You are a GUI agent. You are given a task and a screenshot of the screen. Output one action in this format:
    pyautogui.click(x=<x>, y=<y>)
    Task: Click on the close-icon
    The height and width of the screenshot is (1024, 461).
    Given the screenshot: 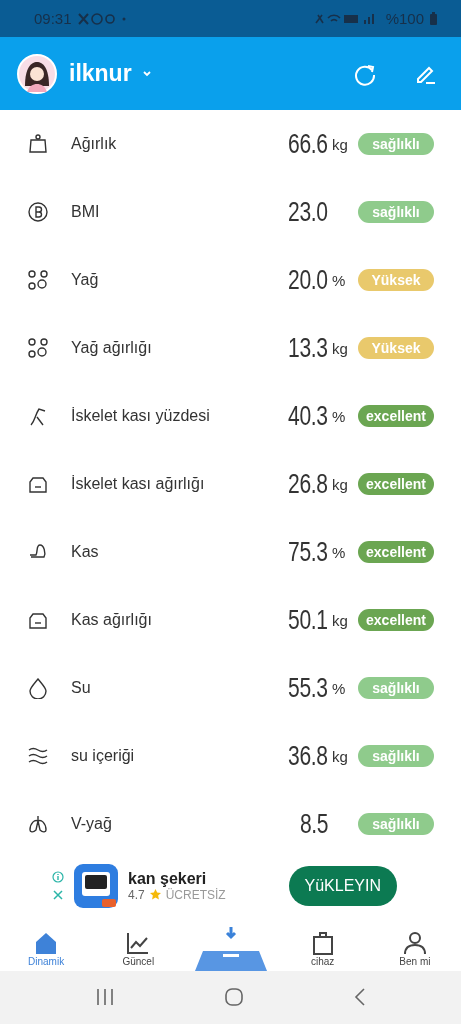 What is the action you would take?
    pyautogui.click(x=58, y=895)
    